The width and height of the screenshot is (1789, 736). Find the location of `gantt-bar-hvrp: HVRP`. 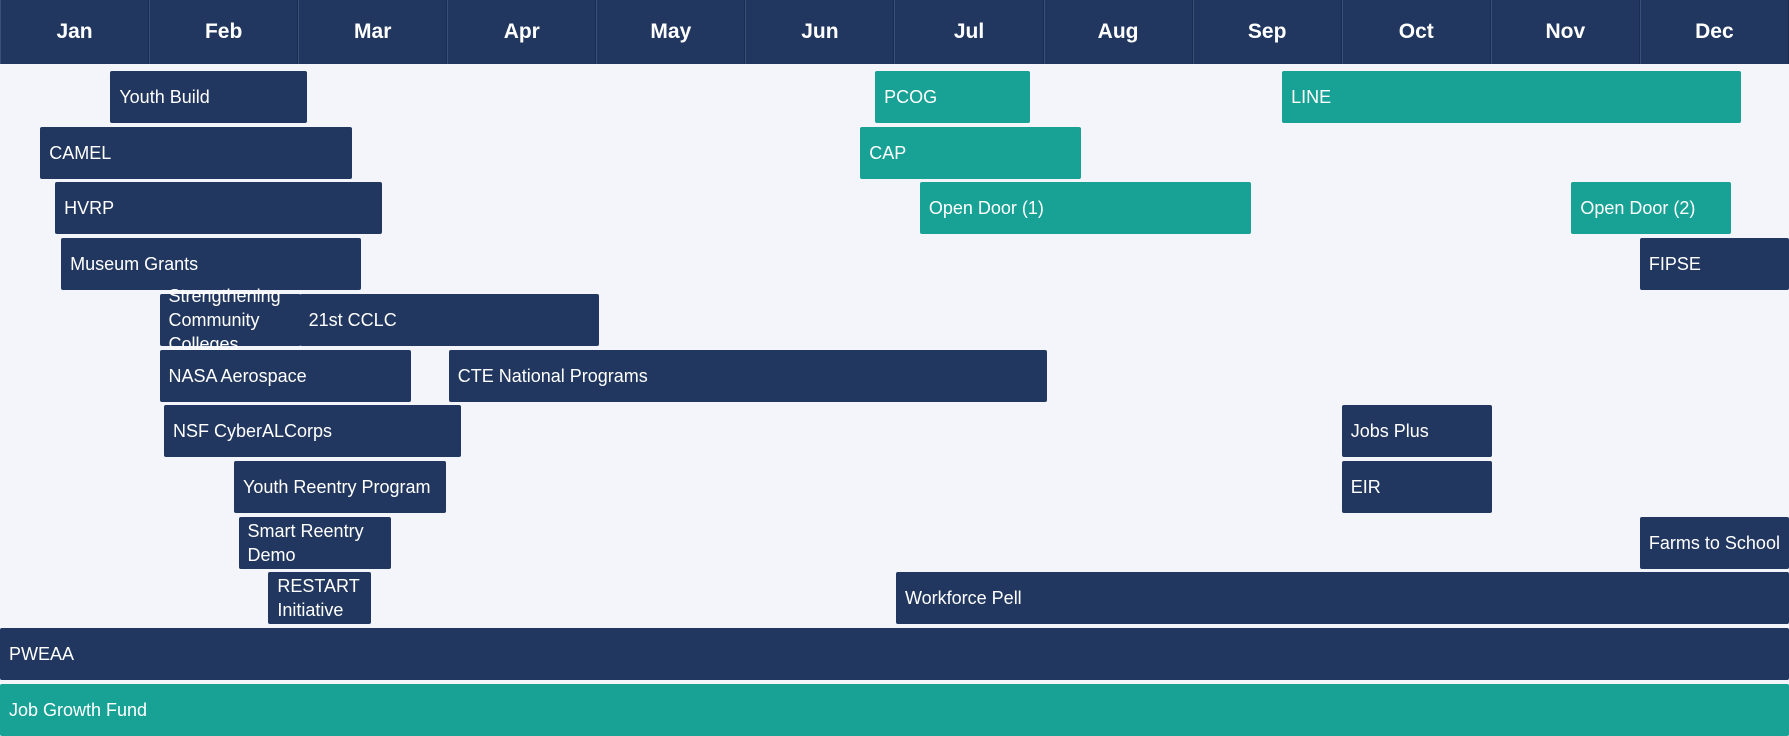

gantt-bar-hvrp: HVRP is located at coordinates (218, 208).